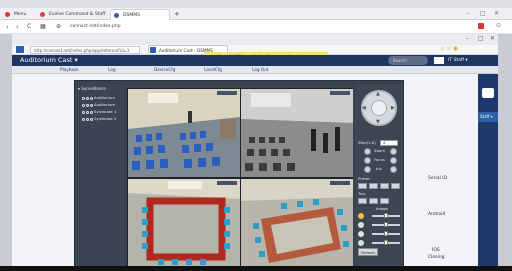 The width and height of the screenshot is (512, 271). Describe the element at coordinates (436, 257) in the screenshot. I see `closing-label: Closing` at that location.